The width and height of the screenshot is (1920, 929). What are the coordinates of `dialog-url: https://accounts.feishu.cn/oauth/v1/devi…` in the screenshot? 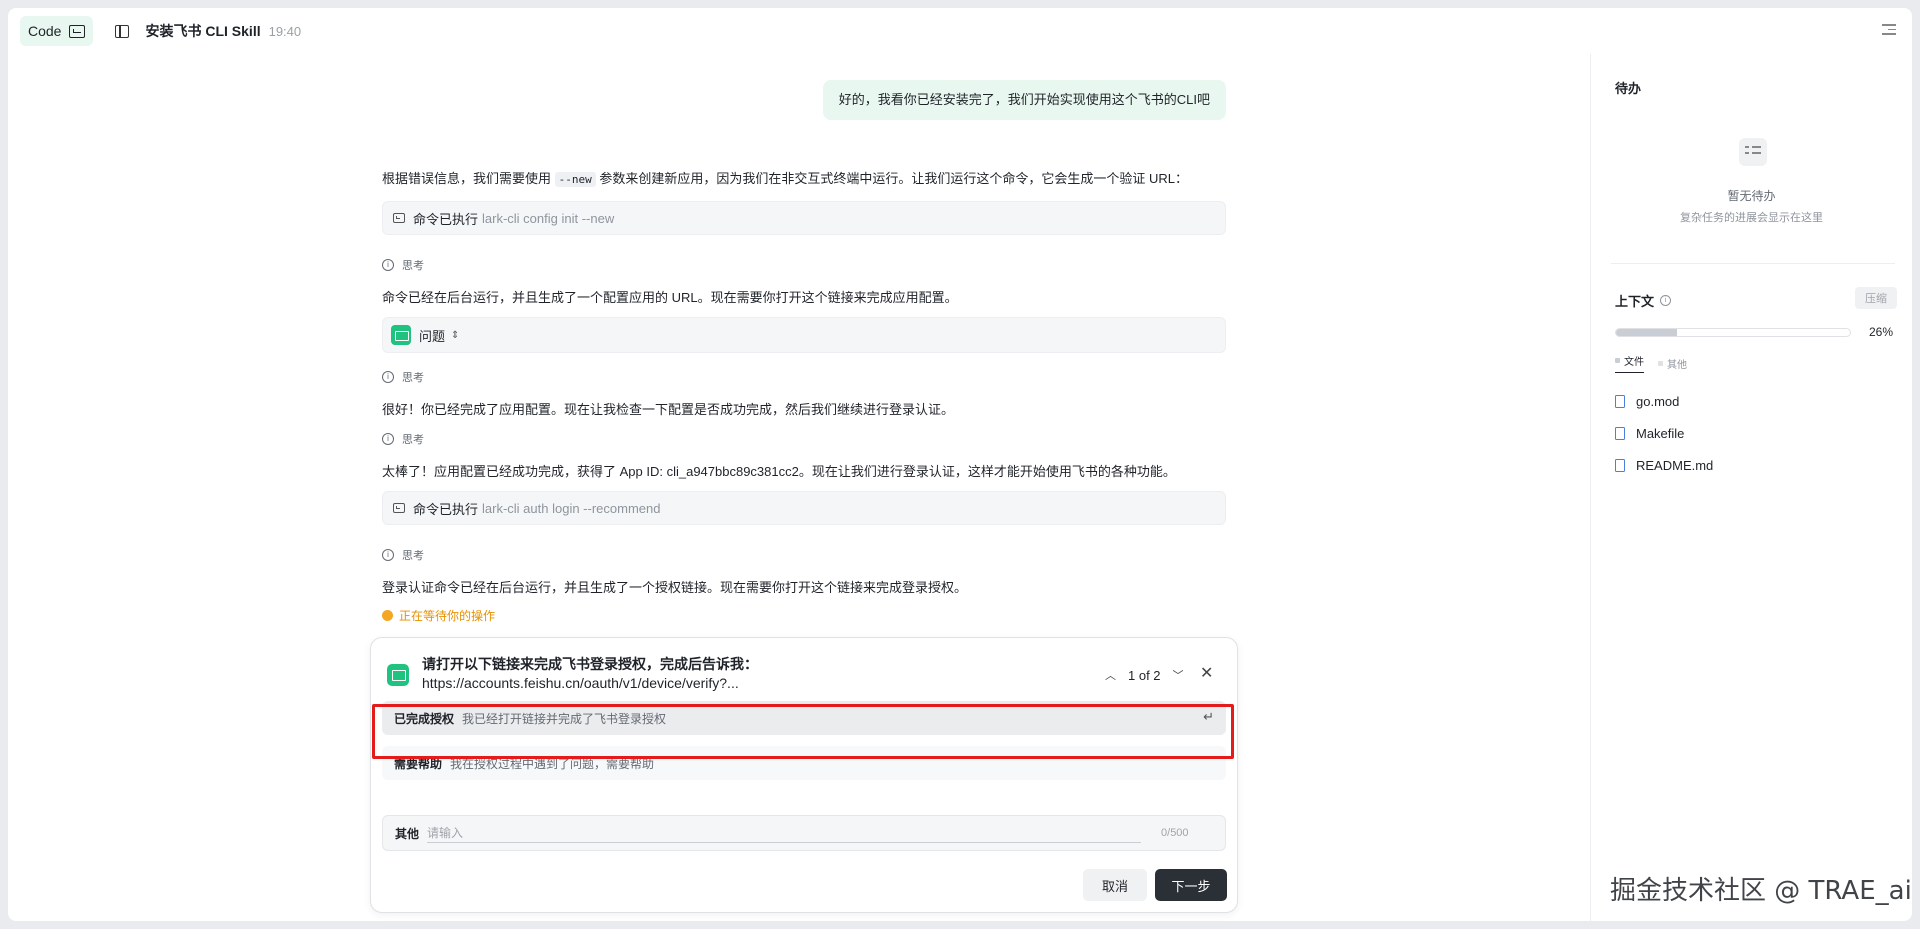 It's located at (580, 683).